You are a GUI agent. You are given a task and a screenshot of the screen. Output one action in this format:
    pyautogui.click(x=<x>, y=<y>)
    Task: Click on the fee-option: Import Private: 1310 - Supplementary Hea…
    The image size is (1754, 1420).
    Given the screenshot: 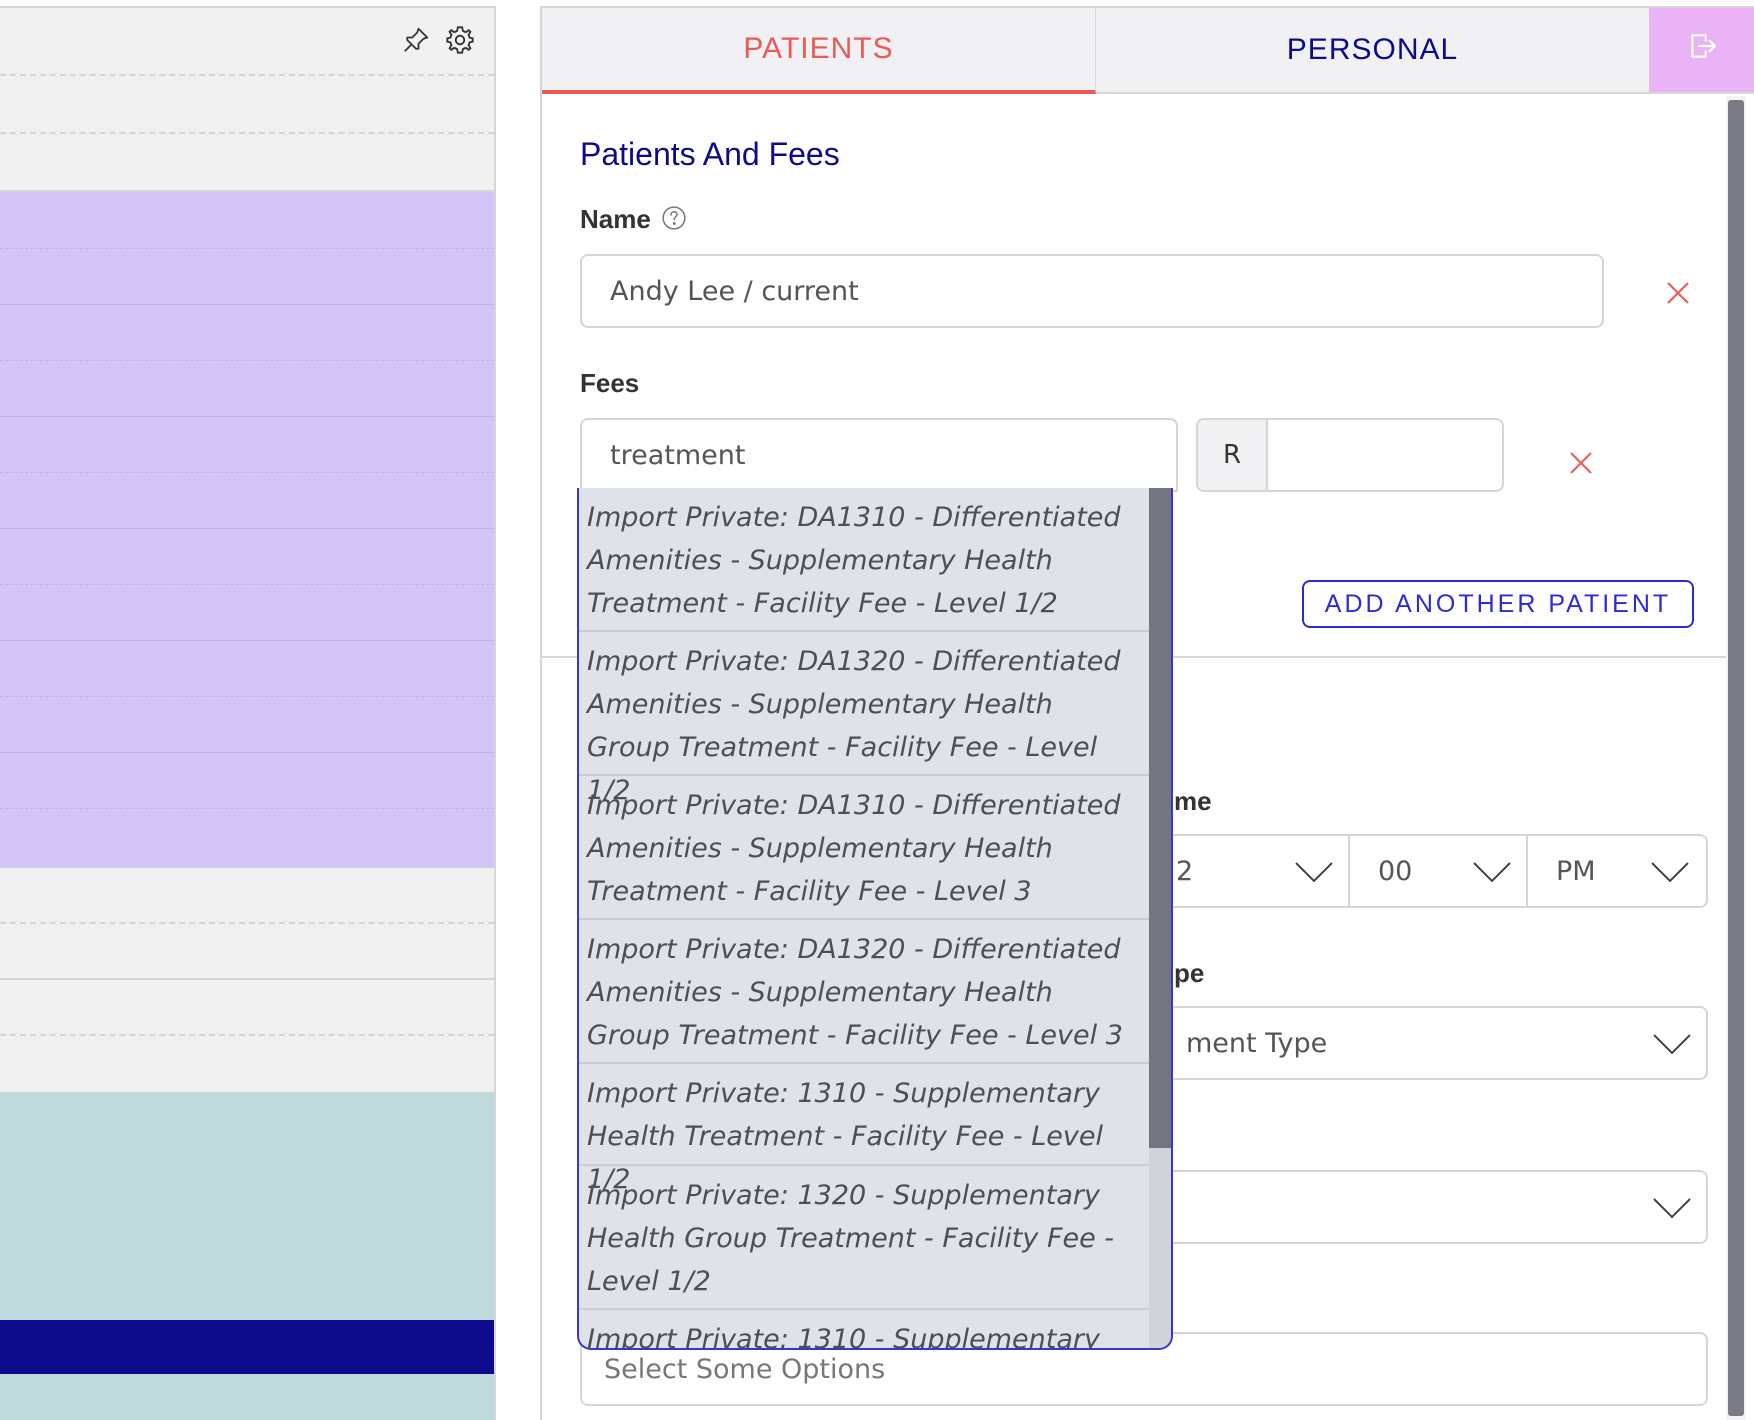 What is the action you would take?
    pyautogui.click(x=864, y=1129)
    